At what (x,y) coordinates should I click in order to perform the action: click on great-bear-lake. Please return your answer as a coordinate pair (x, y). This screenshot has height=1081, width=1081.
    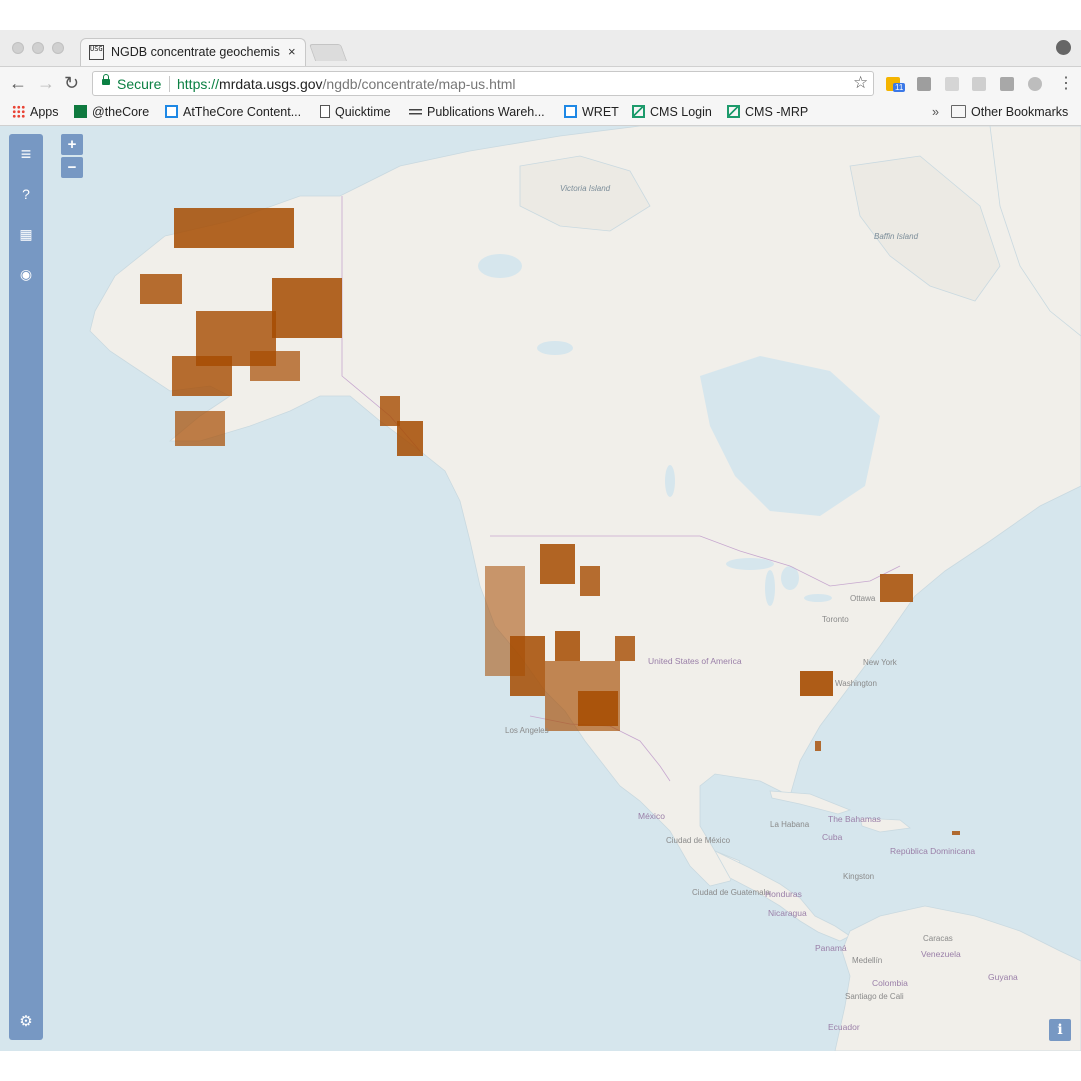
    Looking at the image, I should click on (500, 266).